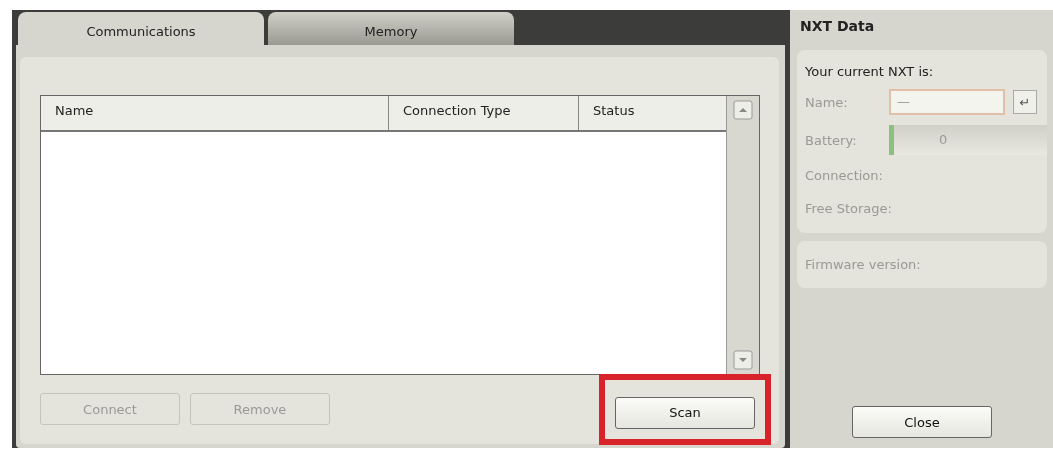 Image resolution: width=1053 pixels, height=450 pixels. Describe the element at coordinates (743, 360) in the screenshot. I see `scroll-down-icon` at that location.